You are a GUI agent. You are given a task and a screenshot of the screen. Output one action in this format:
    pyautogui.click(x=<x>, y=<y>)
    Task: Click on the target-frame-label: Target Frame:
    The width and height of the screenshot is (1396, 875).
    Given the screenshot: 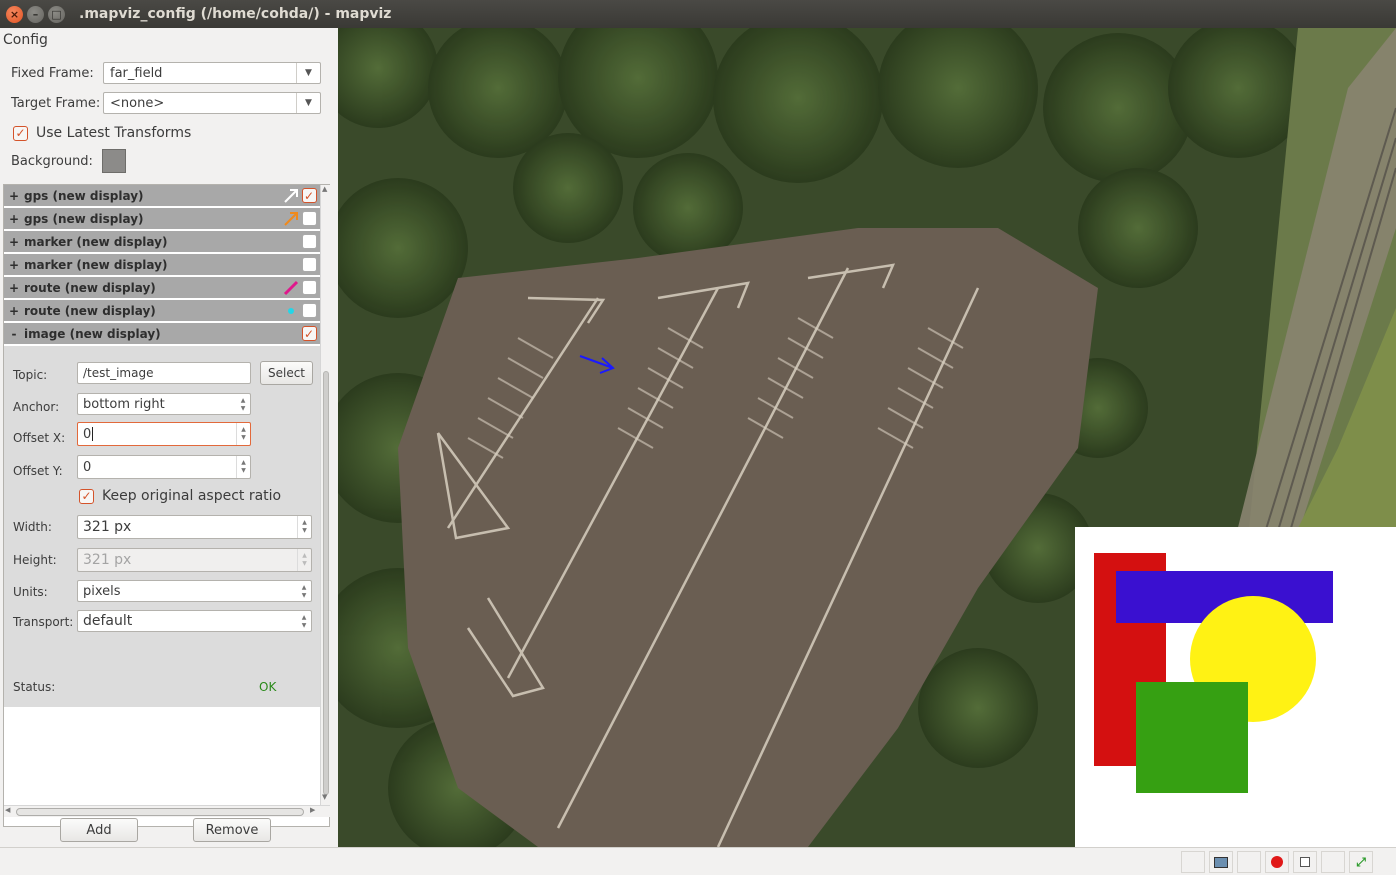 What is the action you would take?
    pyautogui.click(x=56, y=103)
    